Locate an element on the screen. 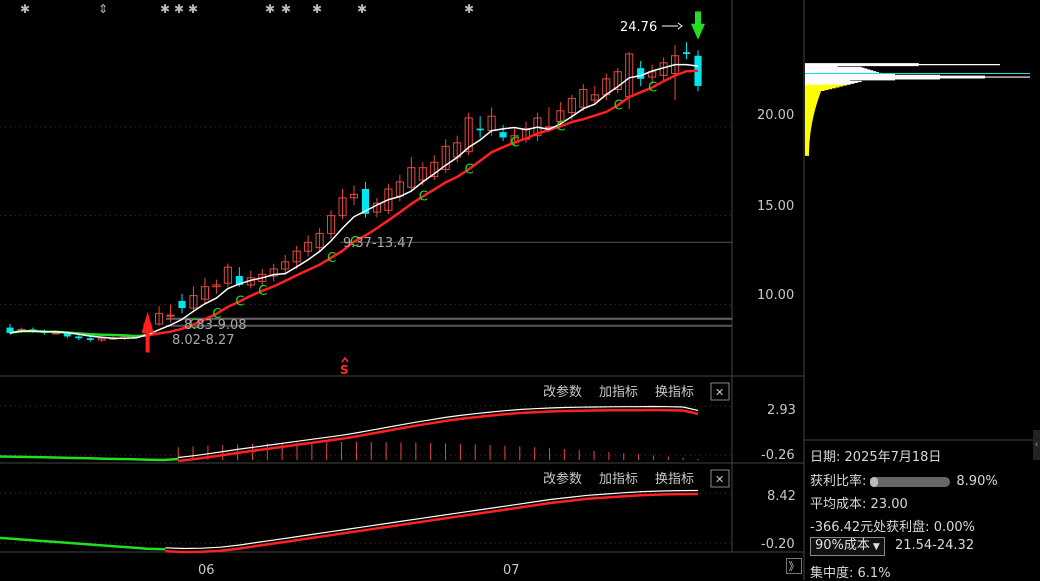 The image size is (1040, 581). price-profit-row: -366.42元处获利盘: 0.00% is located at coordinates (892, 525).